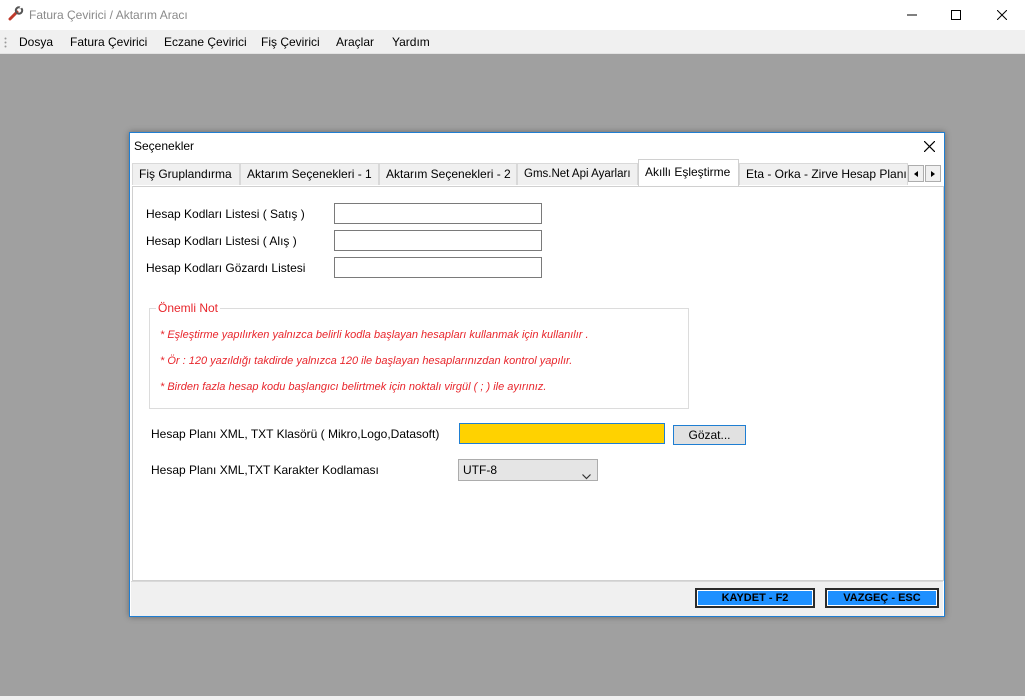 Image resolution: width=1025 pixels, height=700 pixels. I want to click on maximize-icon, so click(956, 15).